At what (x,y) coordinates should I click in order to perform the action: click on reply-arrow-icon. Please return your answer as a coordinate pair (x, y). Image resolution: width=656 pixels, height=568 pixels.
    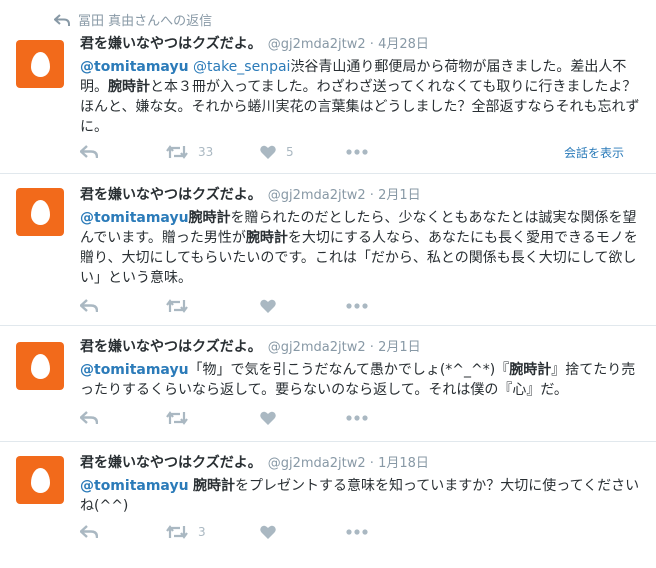
    Looking at the image, I should click on (62, 19).